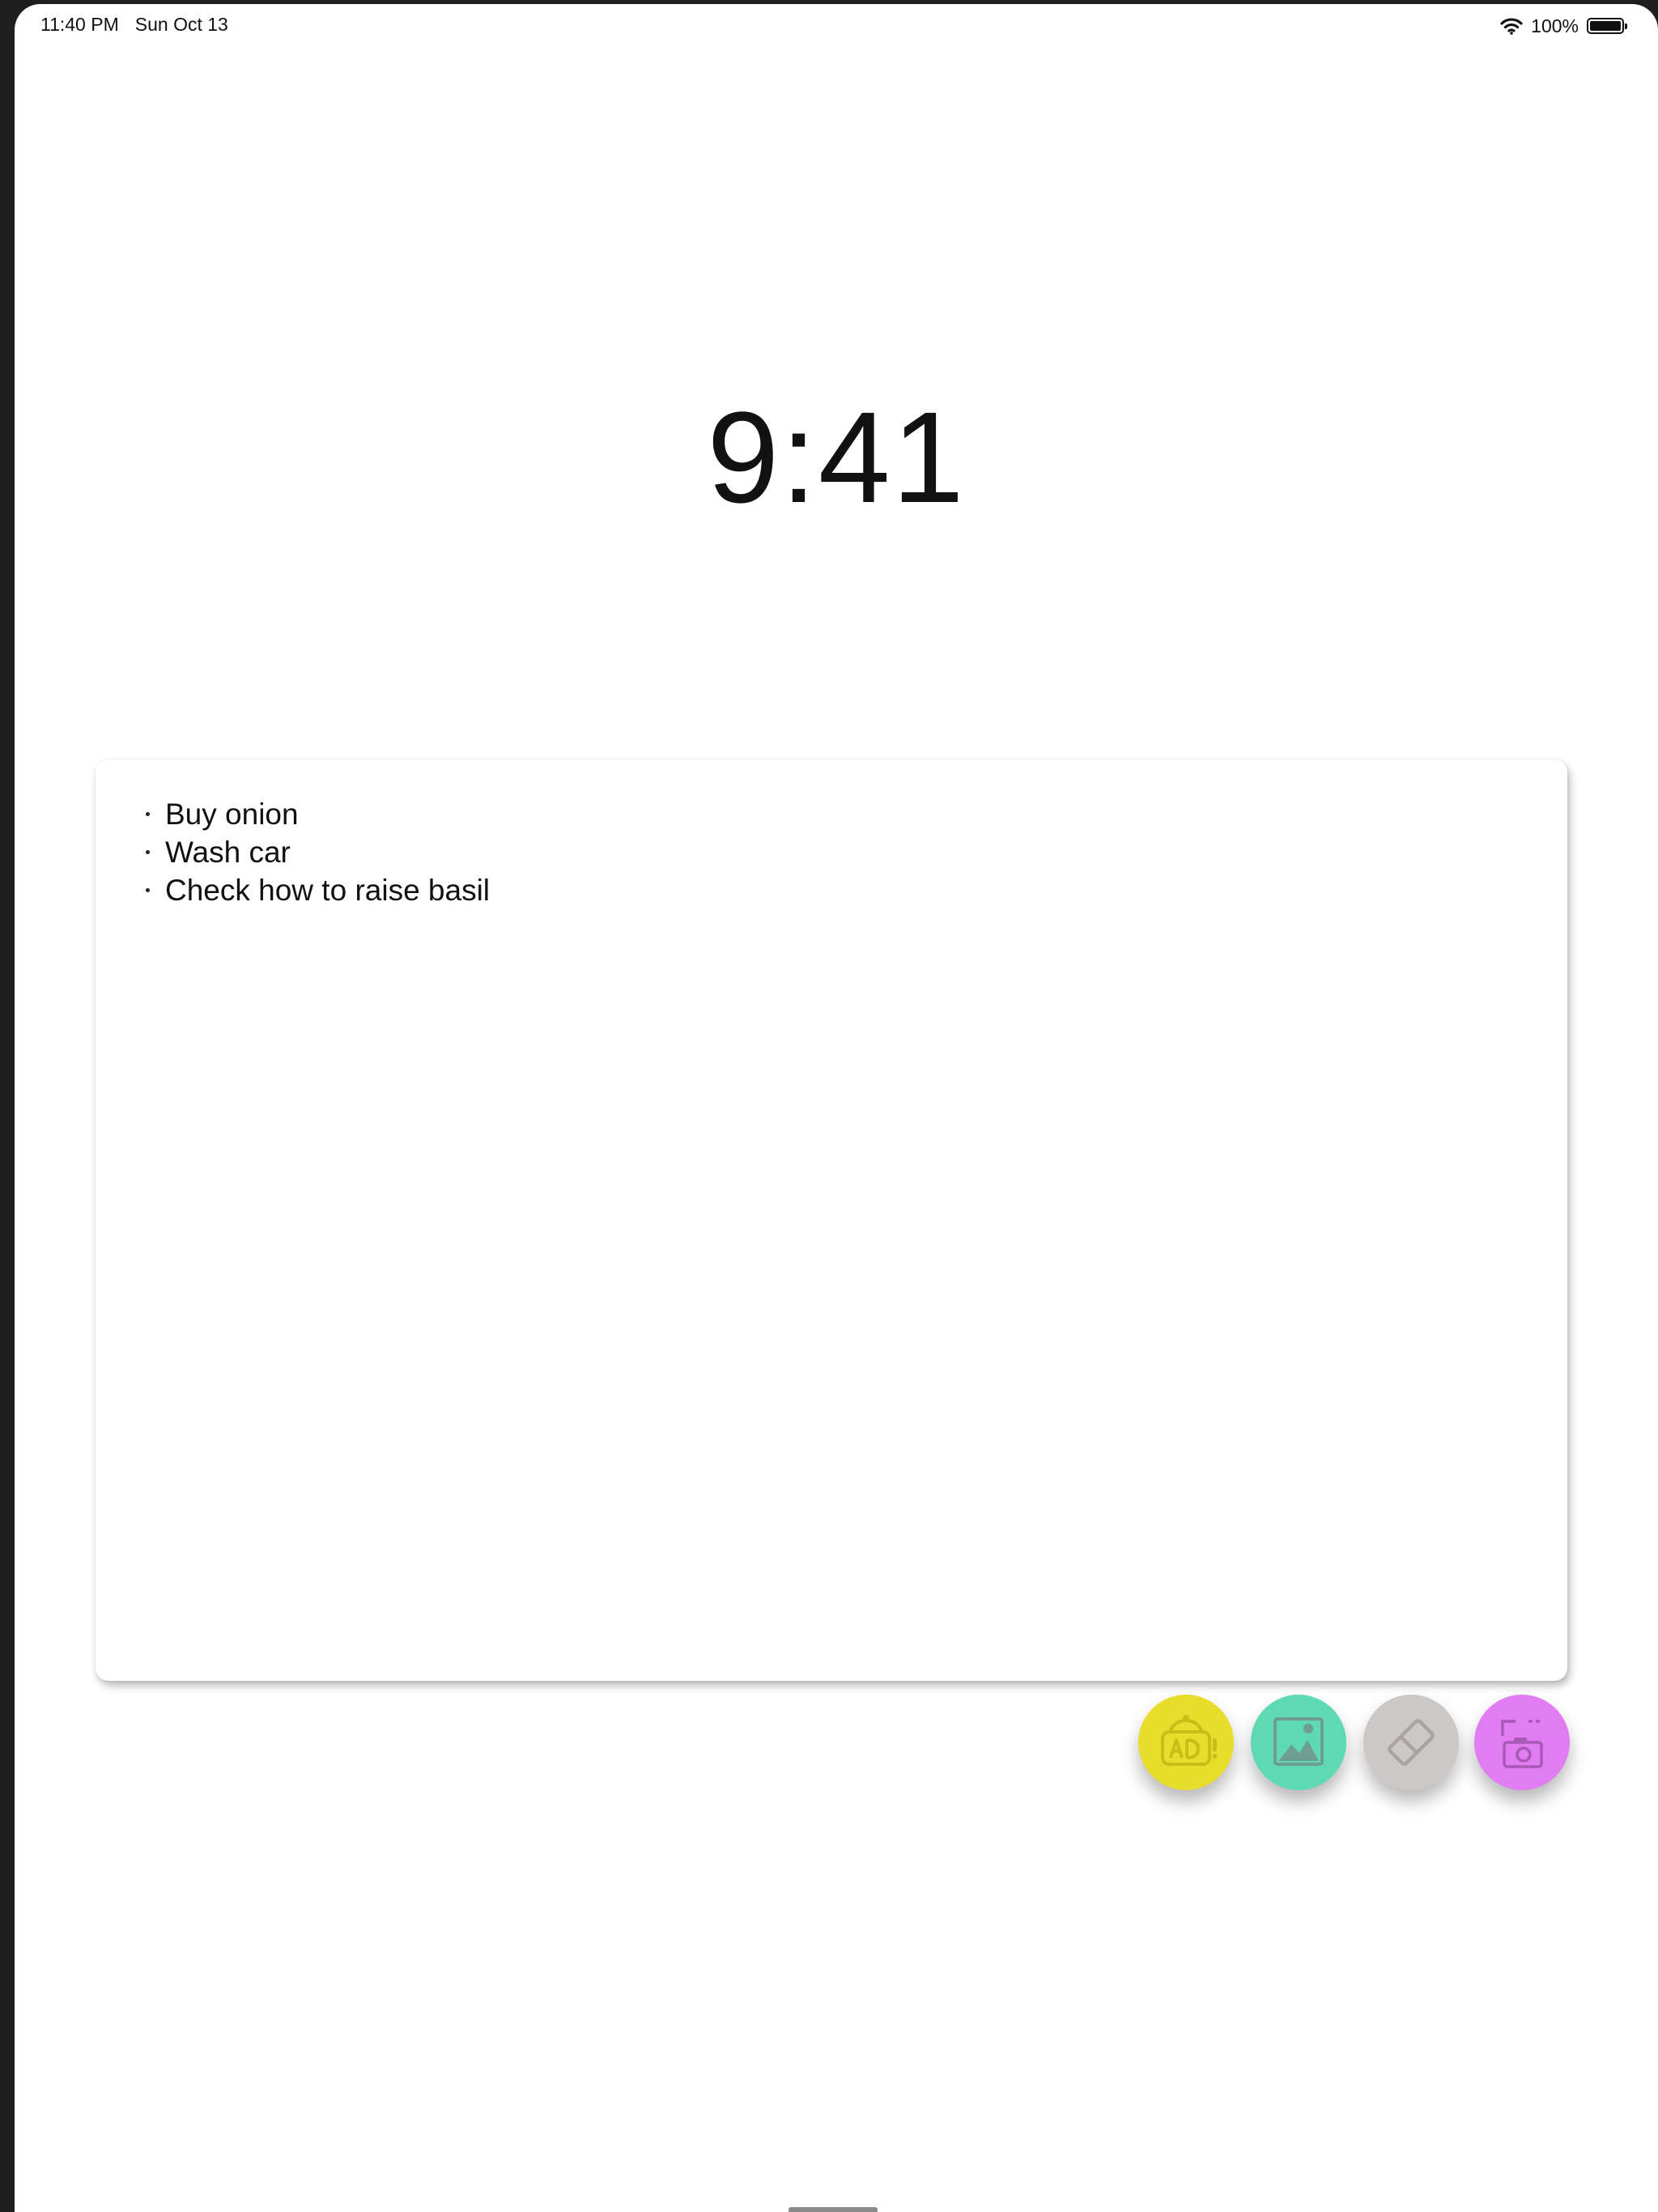  What do you see at coordinates (79, 25) in the screenshot?
I see `status-time: 11:40 PM` at bounding box center [79, 25].